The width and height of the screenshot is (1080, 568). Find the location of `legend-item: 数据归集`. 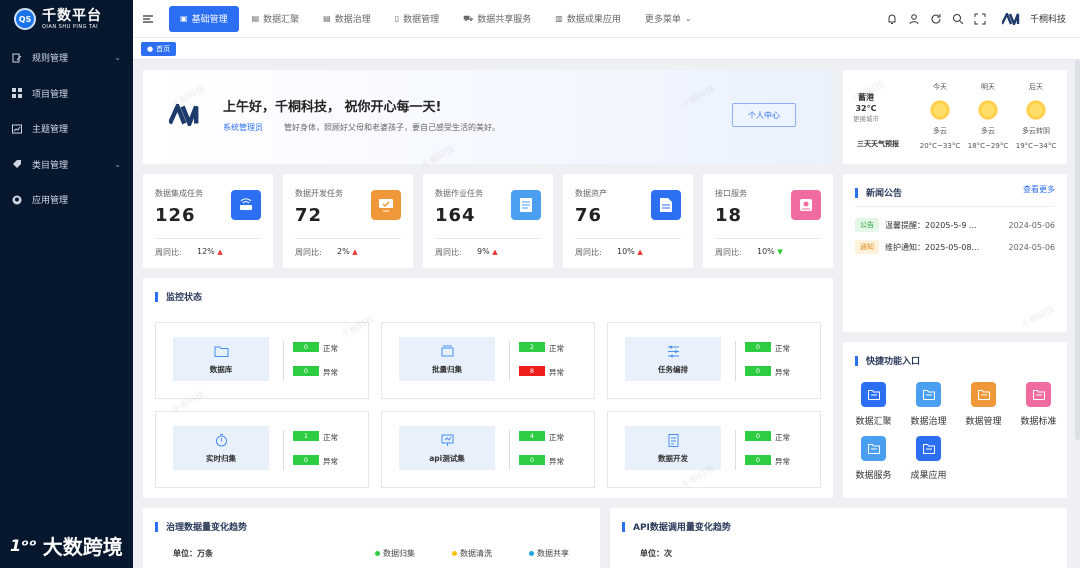

legend-item: 数据归集 is located at coordinates (395, 553).